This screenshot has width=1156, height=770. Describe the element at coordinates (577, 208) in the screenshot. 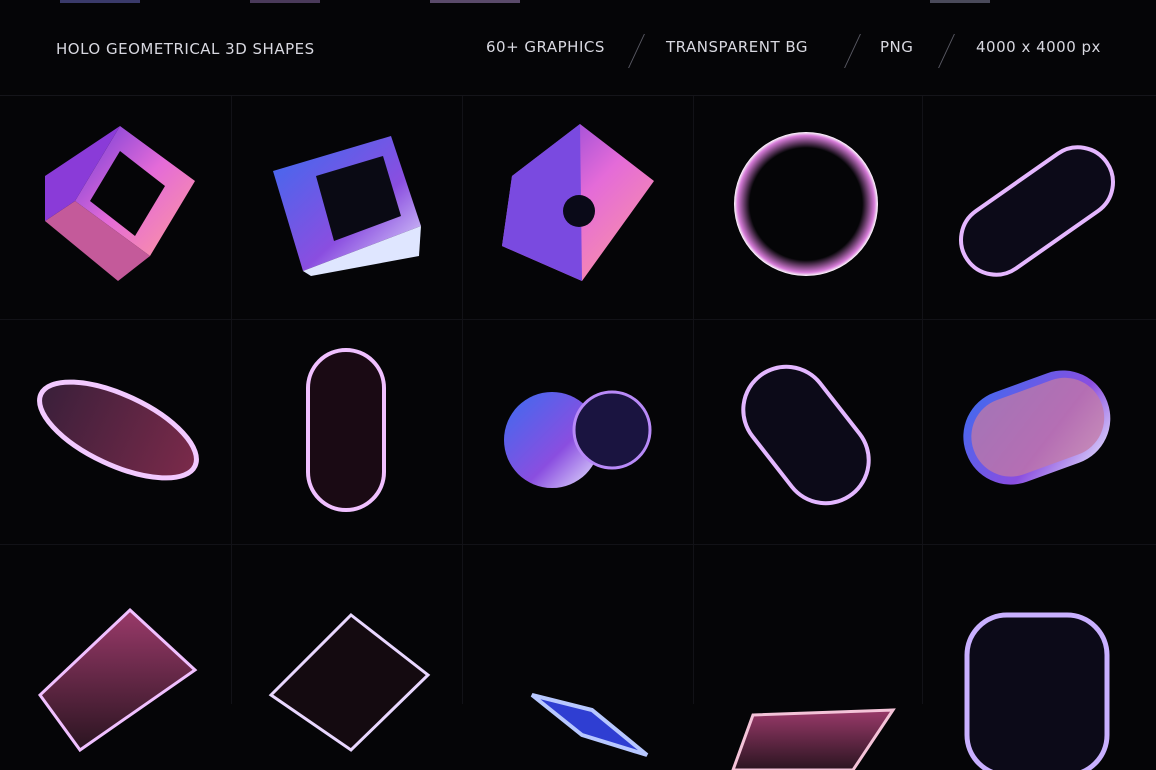

I see `pyramid-cube-icon` at that location.